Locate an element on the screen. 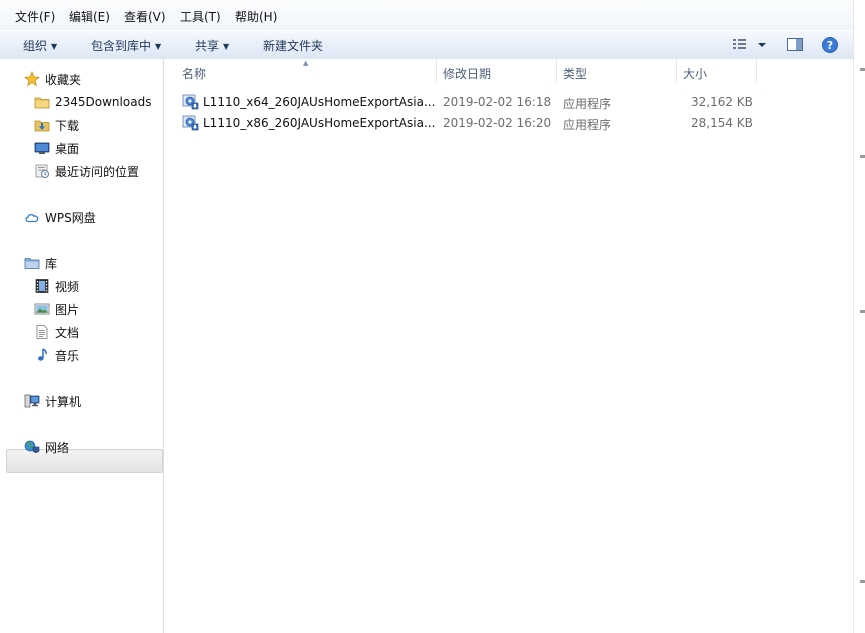  change-view-button is located at coordinates (751, 45).